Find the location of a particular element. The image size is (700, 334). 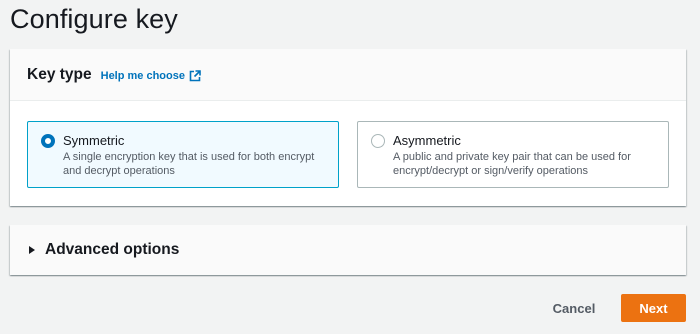

next-button: Next is located at coordinates (653, 308).